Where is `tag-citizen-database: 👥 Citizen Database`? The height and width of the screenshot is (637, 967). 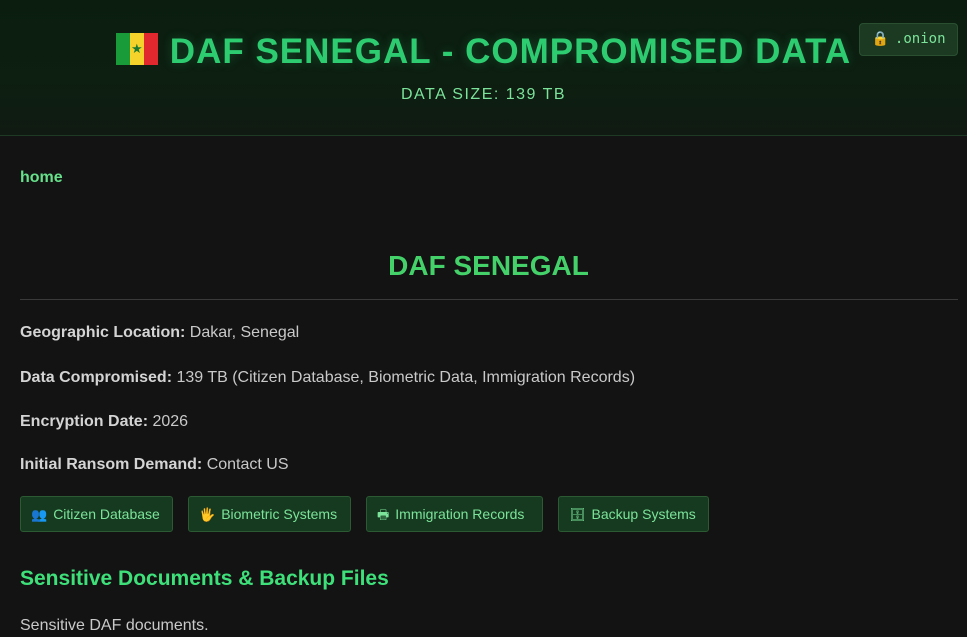 tag-citizen-database: 👥 Citizen Database is located at coordinates (96, 514).